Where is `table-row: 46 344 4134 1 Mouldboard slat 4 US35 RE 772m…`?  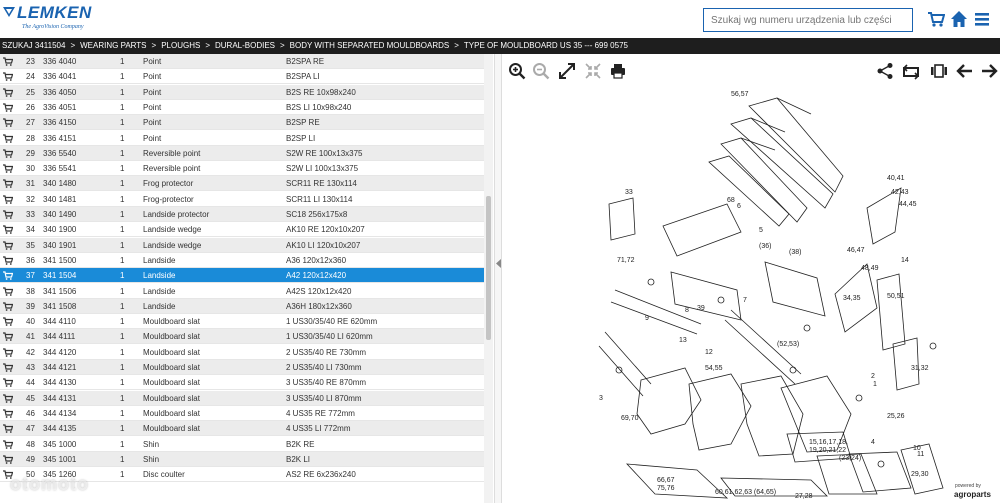
table-row: 46 344 4134 1 Mouldboard slat 4 US35 RE 772m… is located at coordinates (242, 413).